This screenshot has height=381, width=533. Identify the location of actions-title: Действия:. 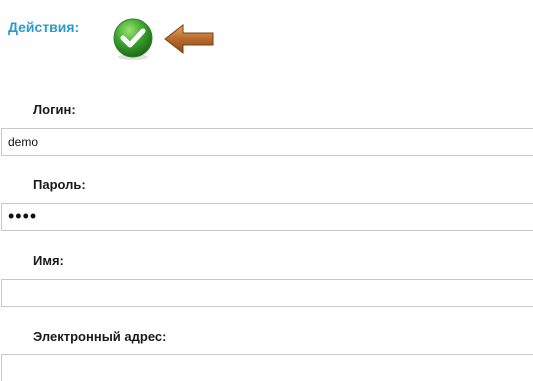
(44, 27).